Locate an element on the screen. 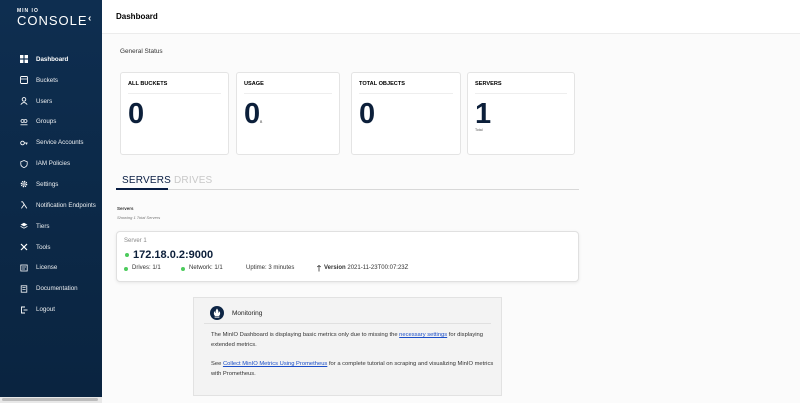 Image resolution: width=800 pixels, height=403 pixels. servers-subheading: Showing 1 Total Servers is located at coordinates (139, 217).